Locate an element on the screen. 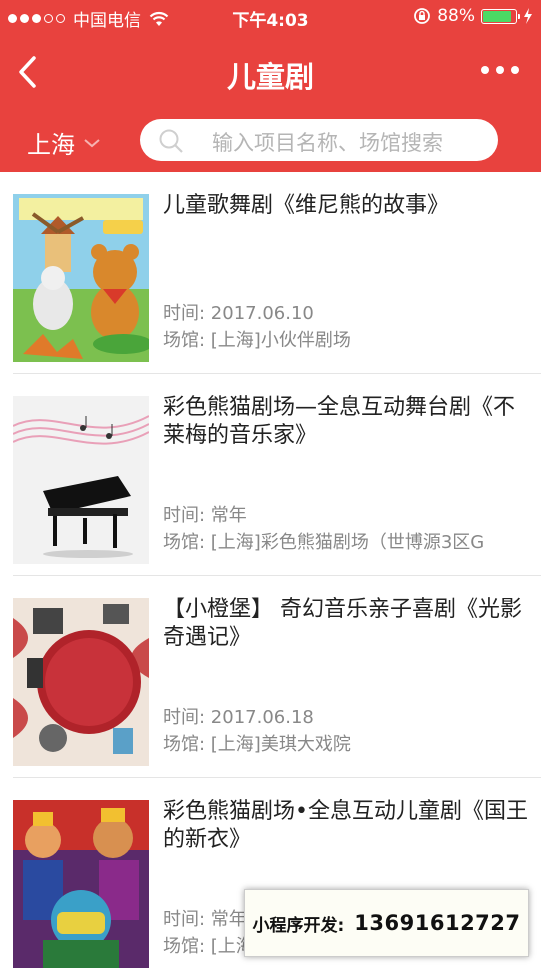  city-label: 上海 is located at coordinates (51, 145).